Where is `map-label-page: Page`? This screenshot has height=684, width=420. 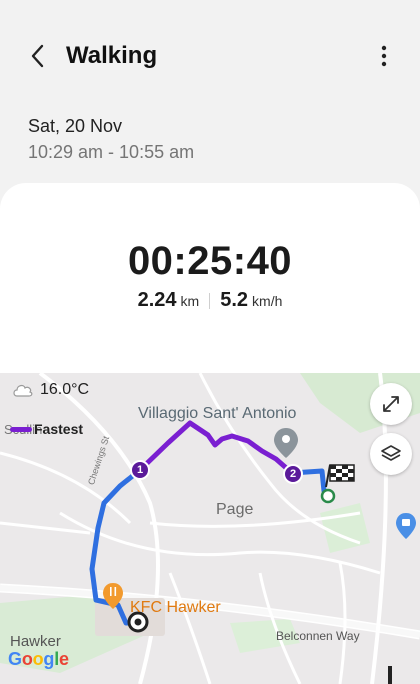
map-label-page: Page is located at coordinates (235, 509).